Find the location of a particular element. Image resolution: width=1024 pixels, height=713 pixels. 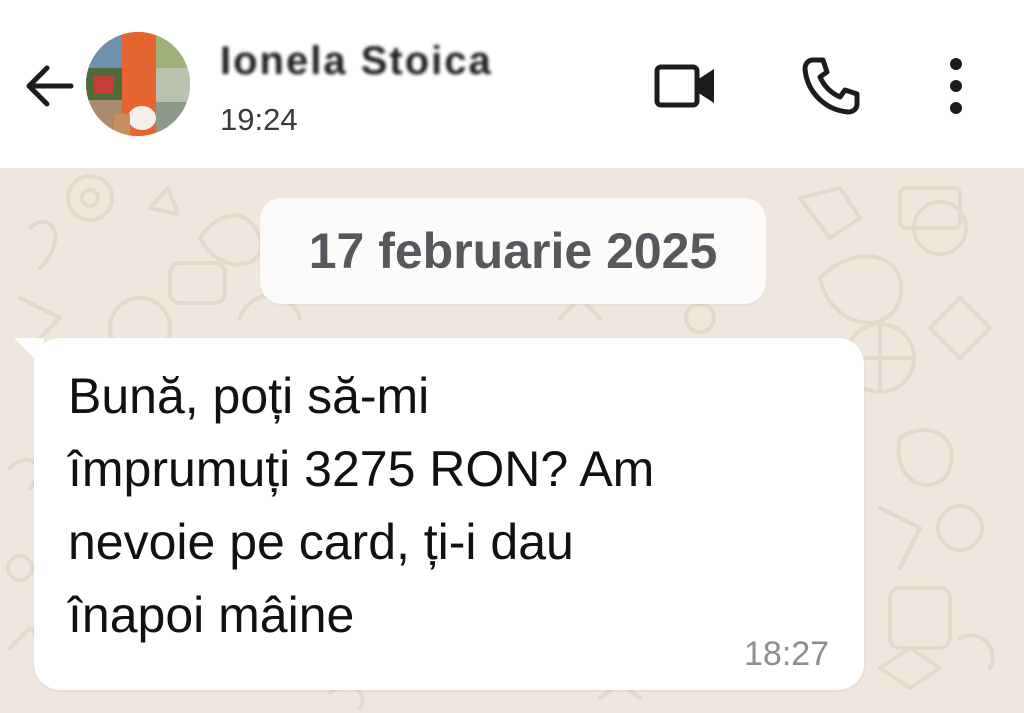

contact-name-text: Ionela Stoica is located at coordinates (356, 60).